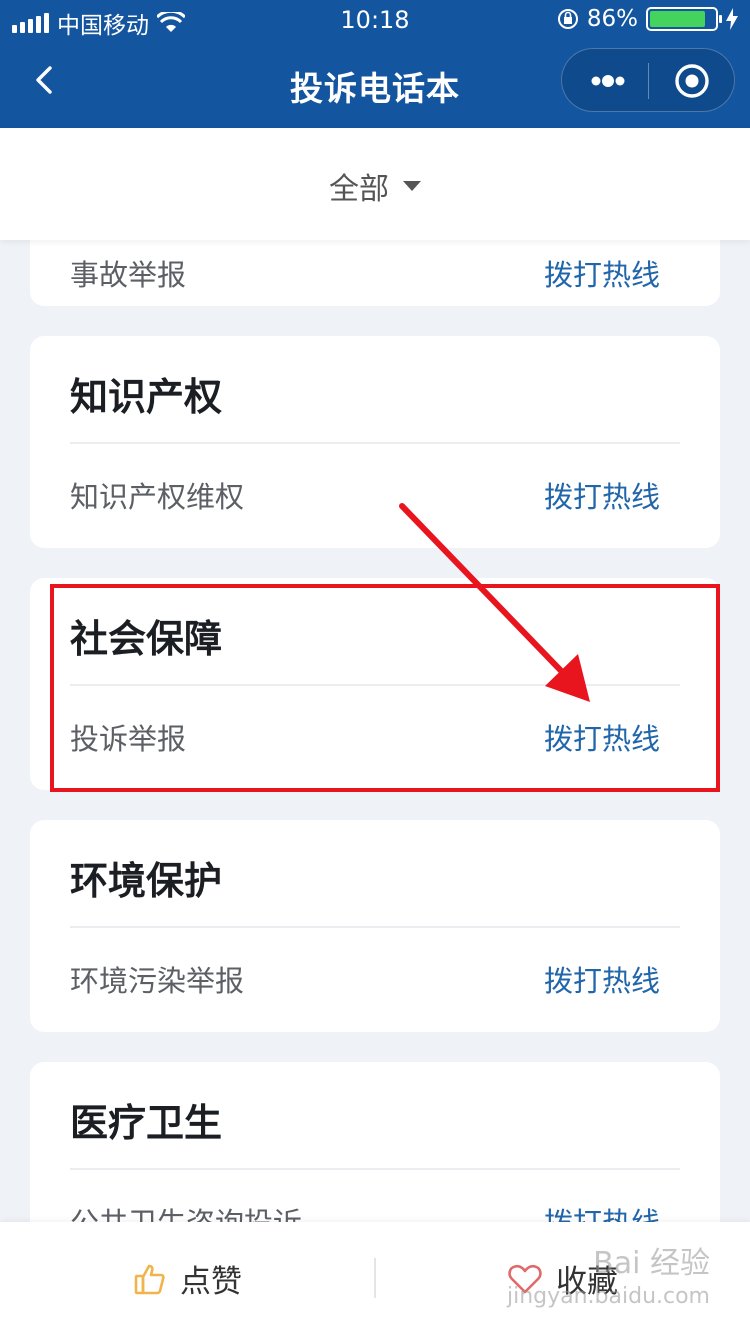  I want to click on miniprogram-capsule, so click(648, 80).